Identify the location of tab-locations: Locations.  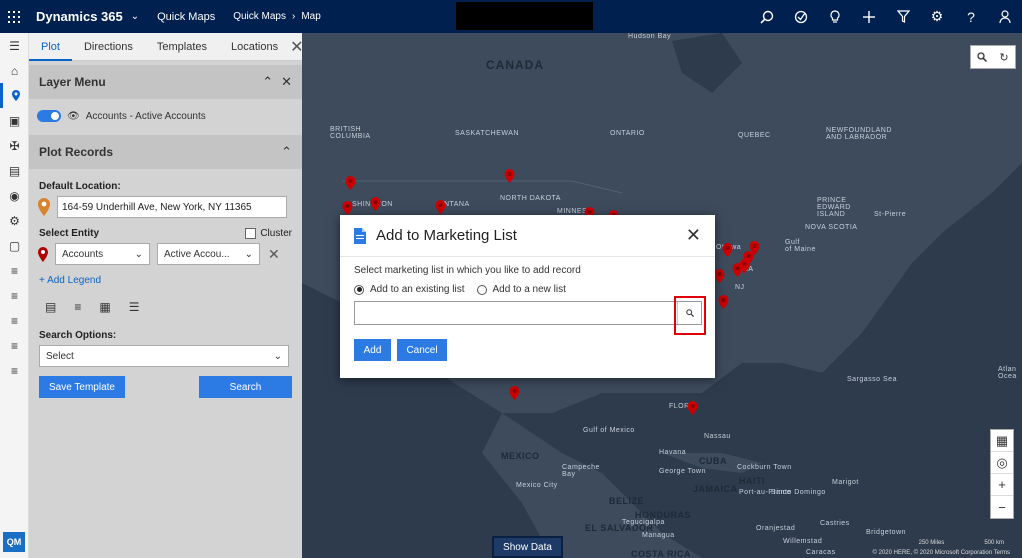
(254, 47).